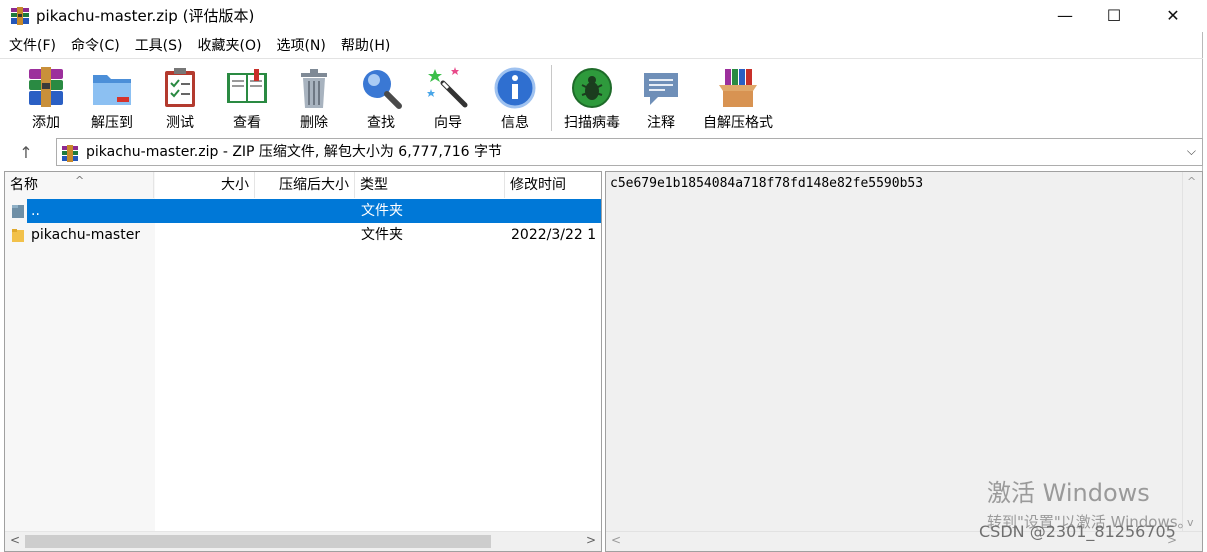 The height and width of the screenshot is (552, 1207). I want to click on comment-button: 注释, so click(661, 98).